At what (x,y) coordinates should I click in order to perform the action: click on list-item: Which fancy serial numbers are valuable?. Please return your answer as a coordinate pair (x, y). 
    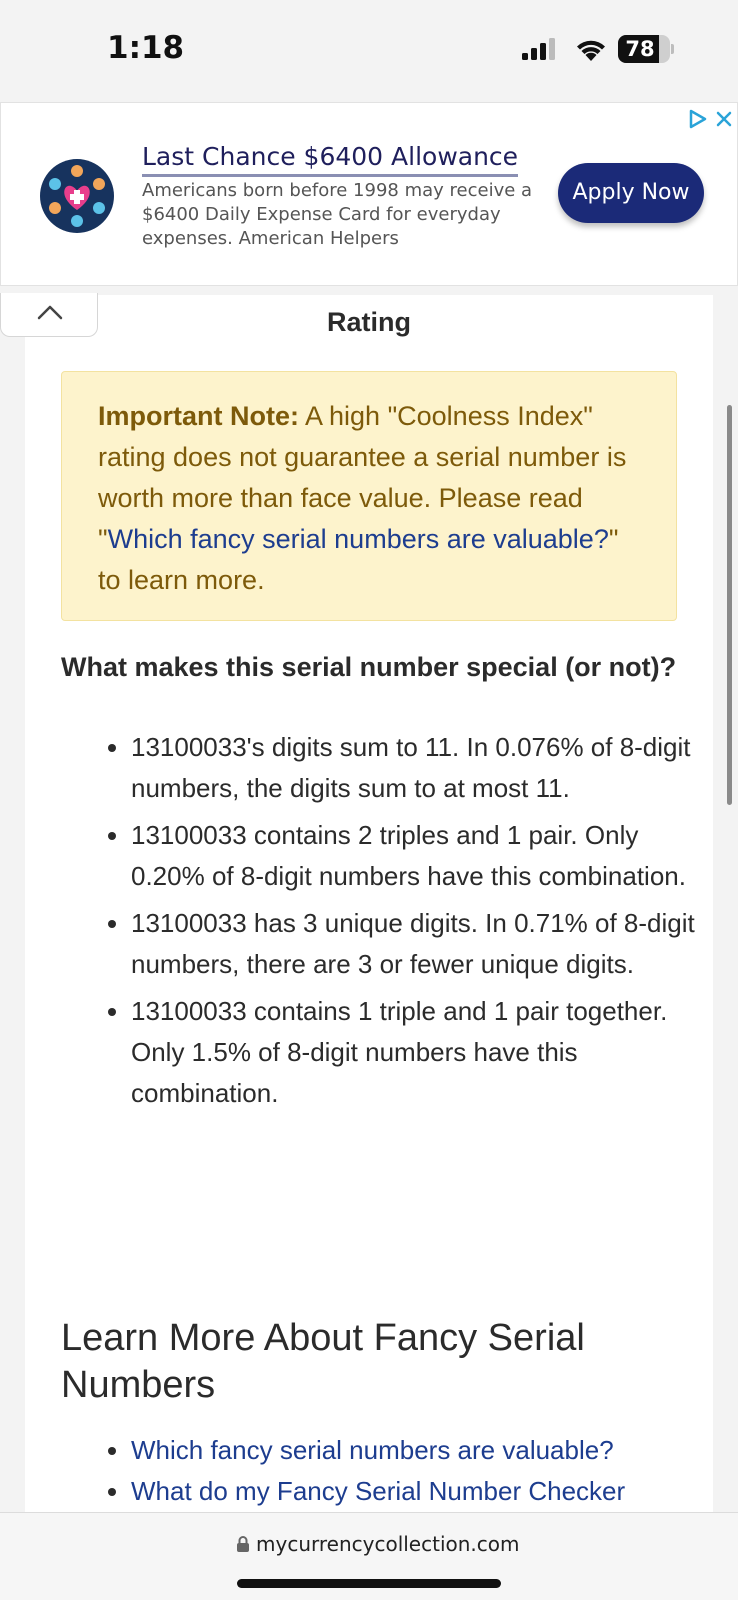
    Looking at the image, I should click on (417, 1450).